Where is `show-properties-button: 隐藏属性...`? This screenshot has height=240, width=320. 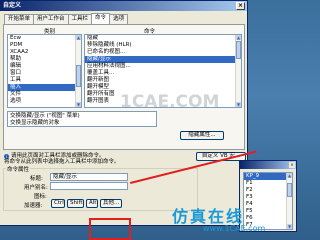 show-properties-button: 隐藏属性... is located at coordinates (202, 135).